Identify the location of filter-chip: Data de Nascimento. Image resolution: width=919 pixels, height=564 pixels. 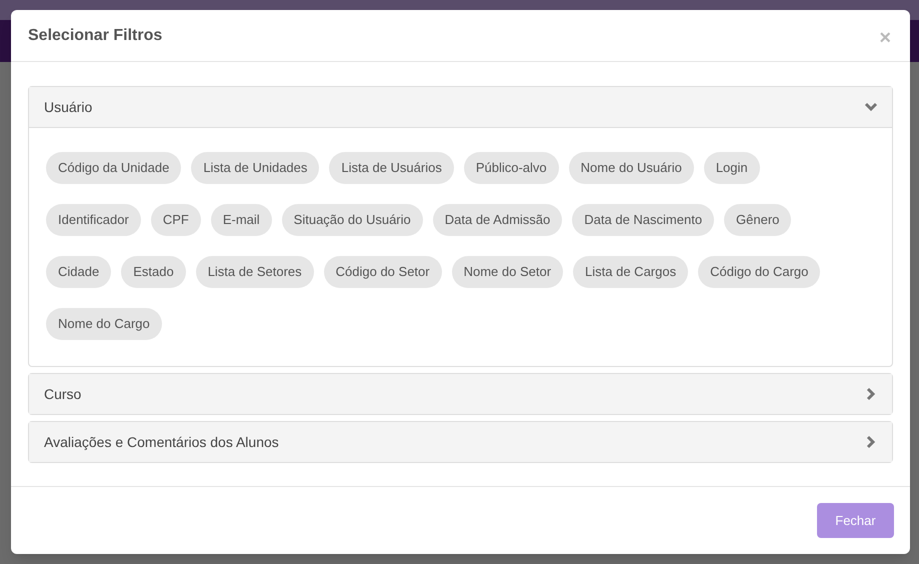
(643, 220).